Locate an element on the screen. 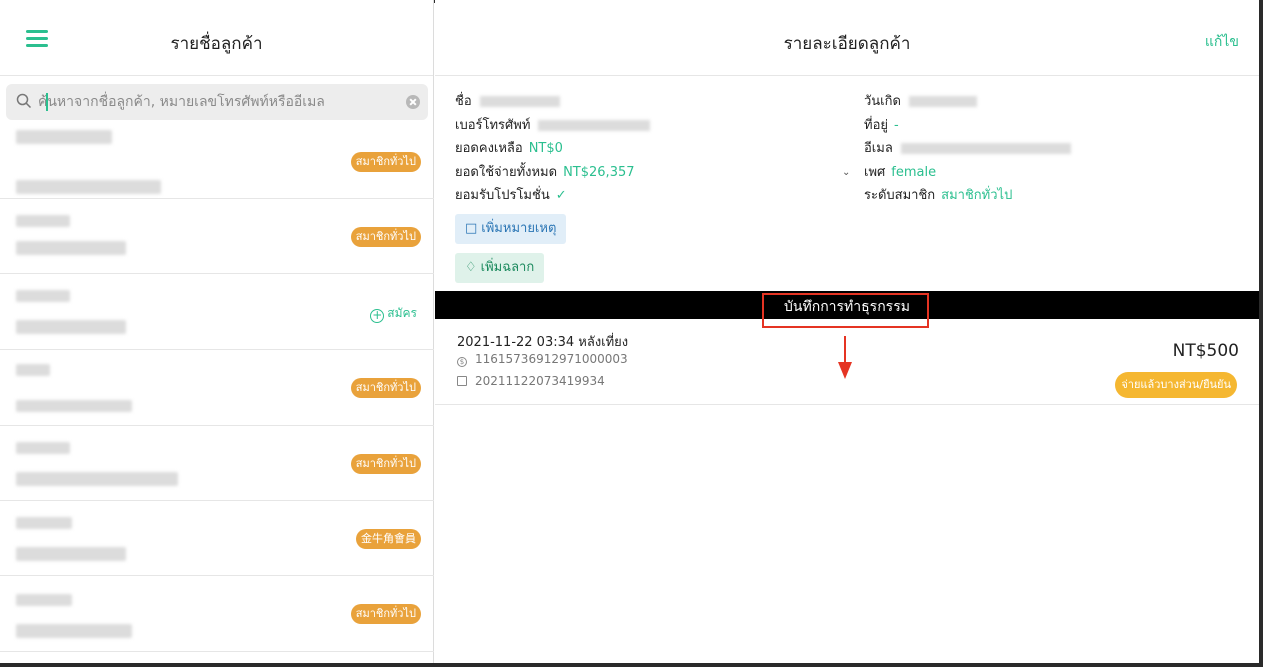  email-row: อีเมล is located at coordinates (967, 149).